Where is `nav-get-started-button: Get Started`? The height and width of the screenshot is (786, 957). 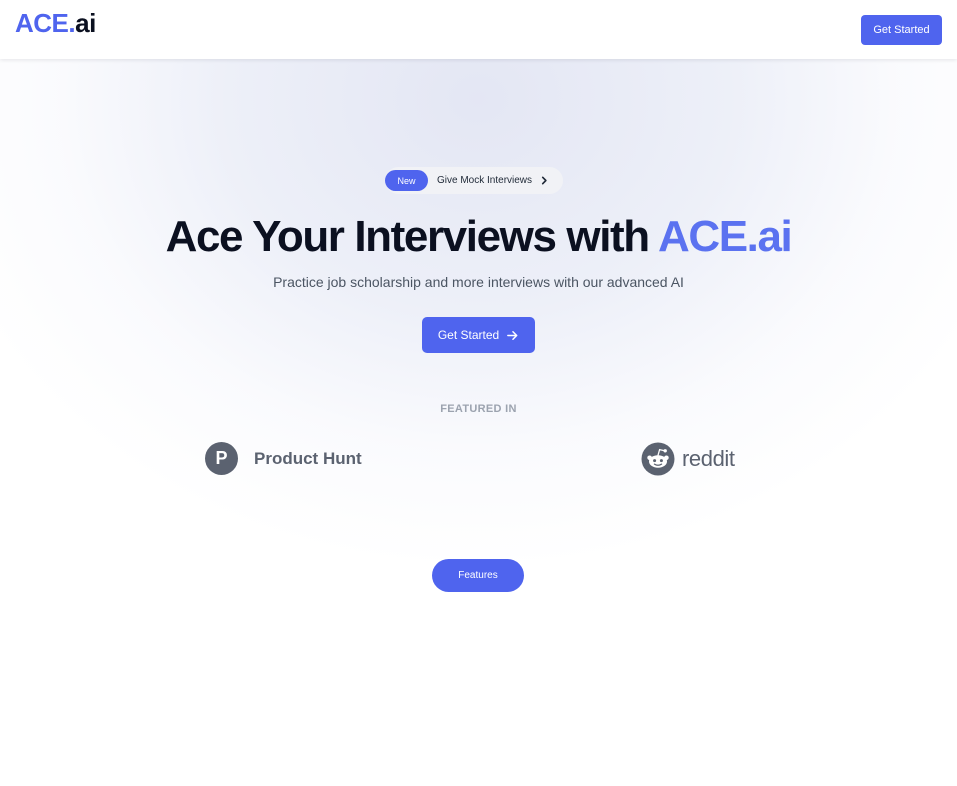
nav-get-started-button: Get Started is located at coordinates (901, 30).